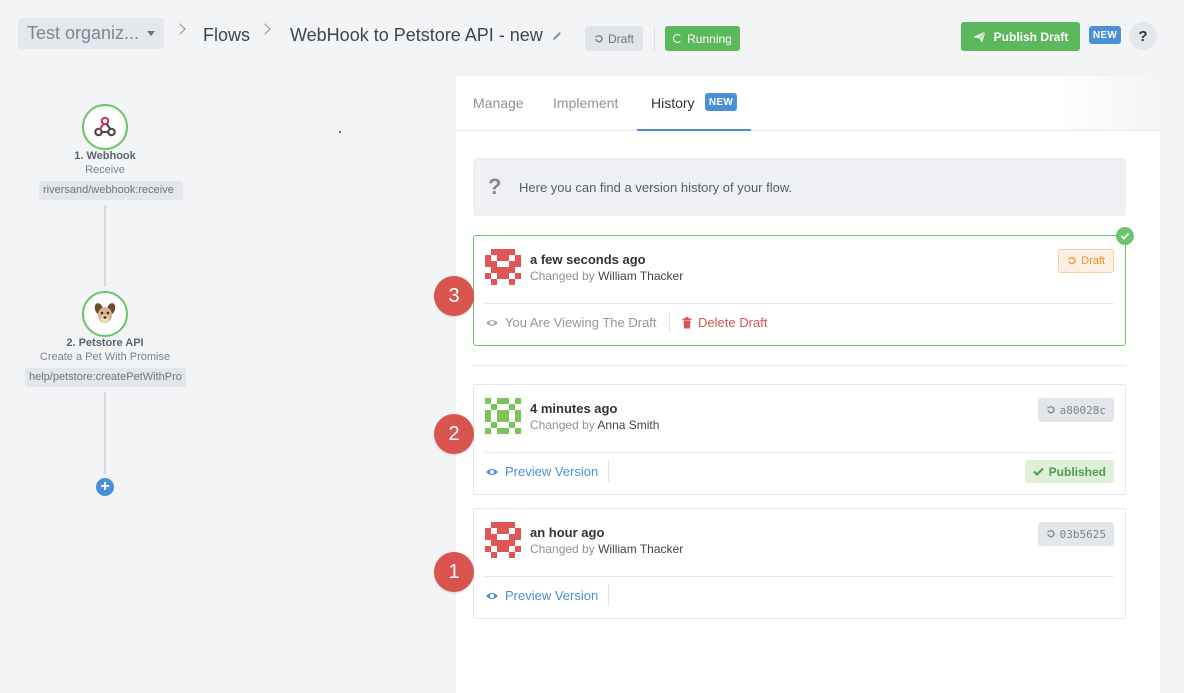 The image size is (1184, 693). Describe the element at coordinates (724, 322) in the screenshot. I see `delete-draft-button: Delete Draft` at that location.